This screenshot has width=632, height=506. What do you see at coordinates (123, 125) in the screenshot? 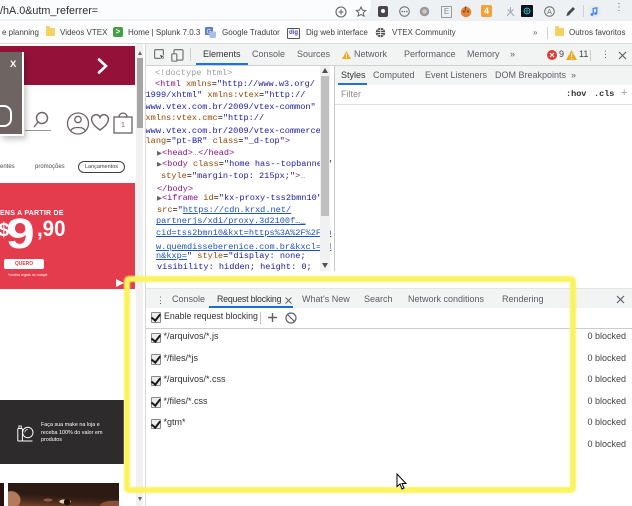
I see `svg-text: 1` at bounding box center [123, 125].